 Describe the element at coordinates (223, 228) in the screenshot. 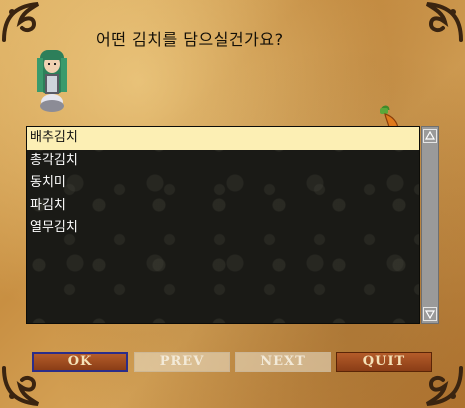

I see `list-item: 열무김치` at that location.